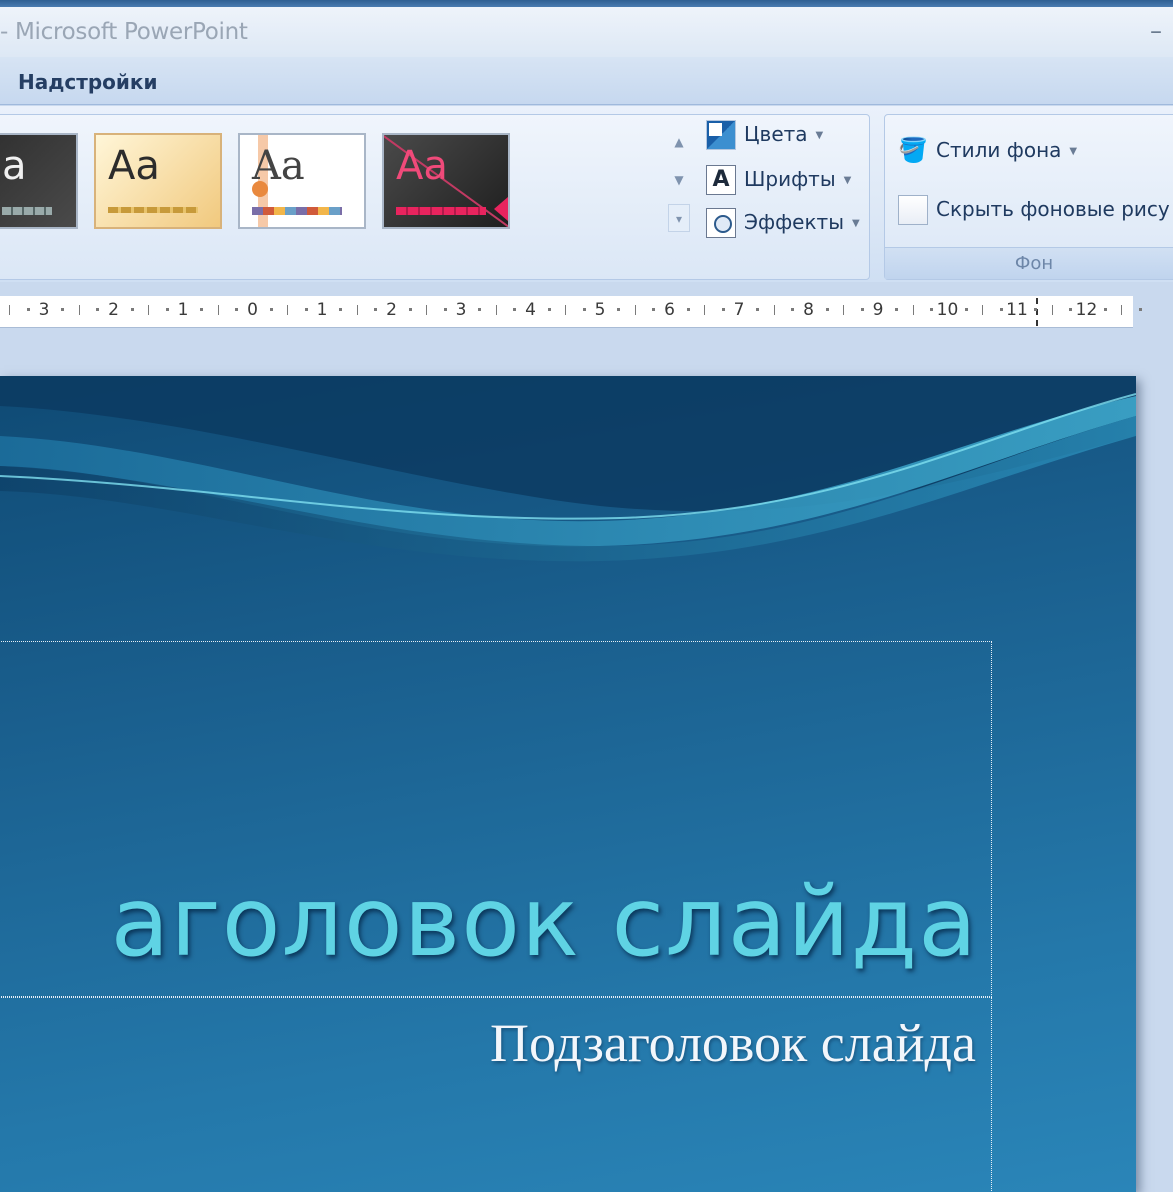  What do you see at coordinates (808, 310) in the screenshot?
I see `ruler-label: 8` at bounding box center [808, 310].